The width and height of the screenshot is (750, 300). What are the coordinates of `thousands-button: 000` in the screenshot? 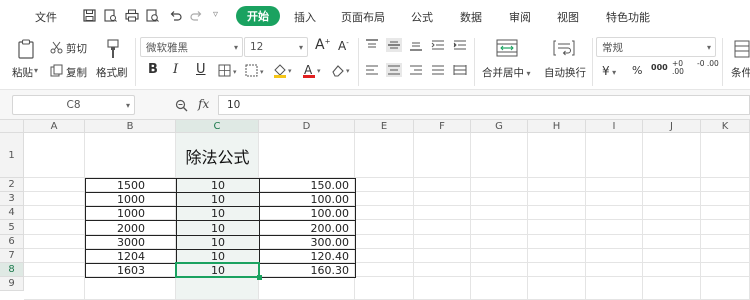 It's located at (659, 67).